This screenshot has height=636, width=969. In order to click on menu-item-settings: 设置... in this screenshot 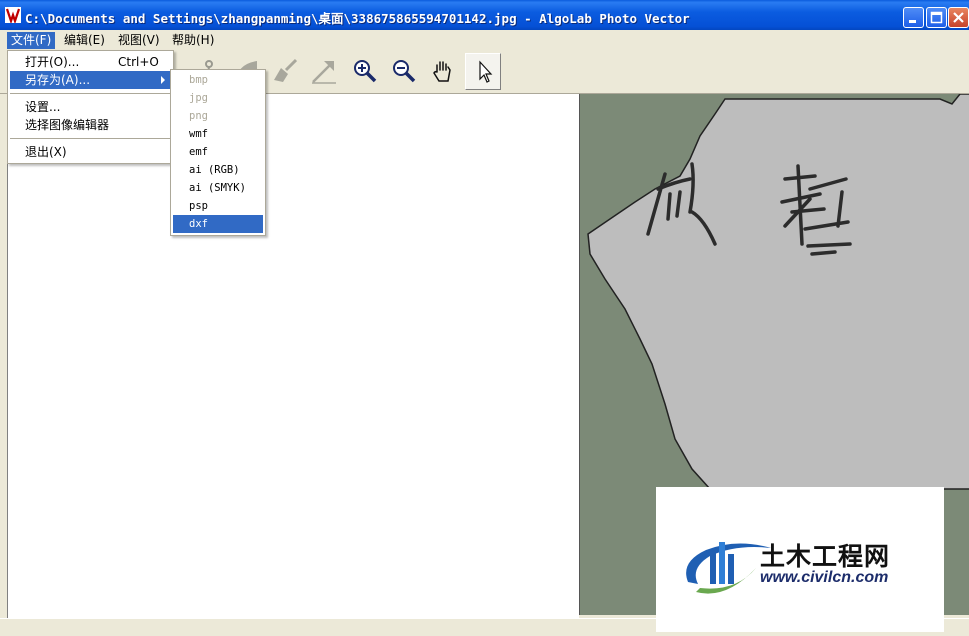, I will do `click(90, 107)`.